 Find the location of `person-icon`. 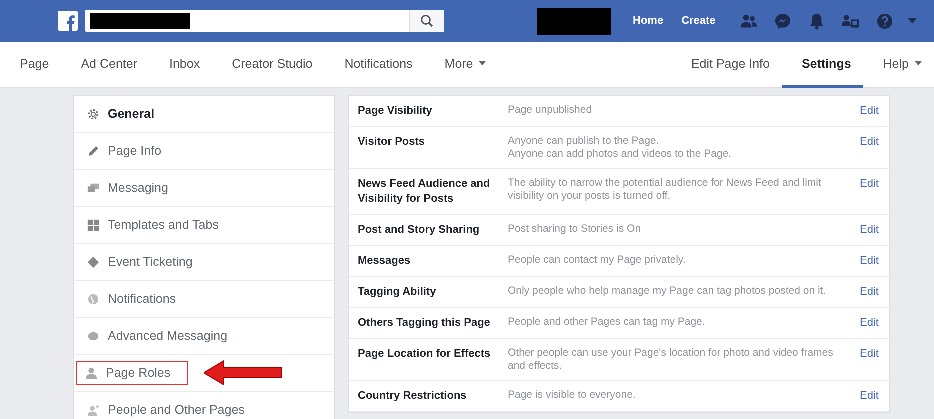

person-icon is located at coordinates (91, 373).